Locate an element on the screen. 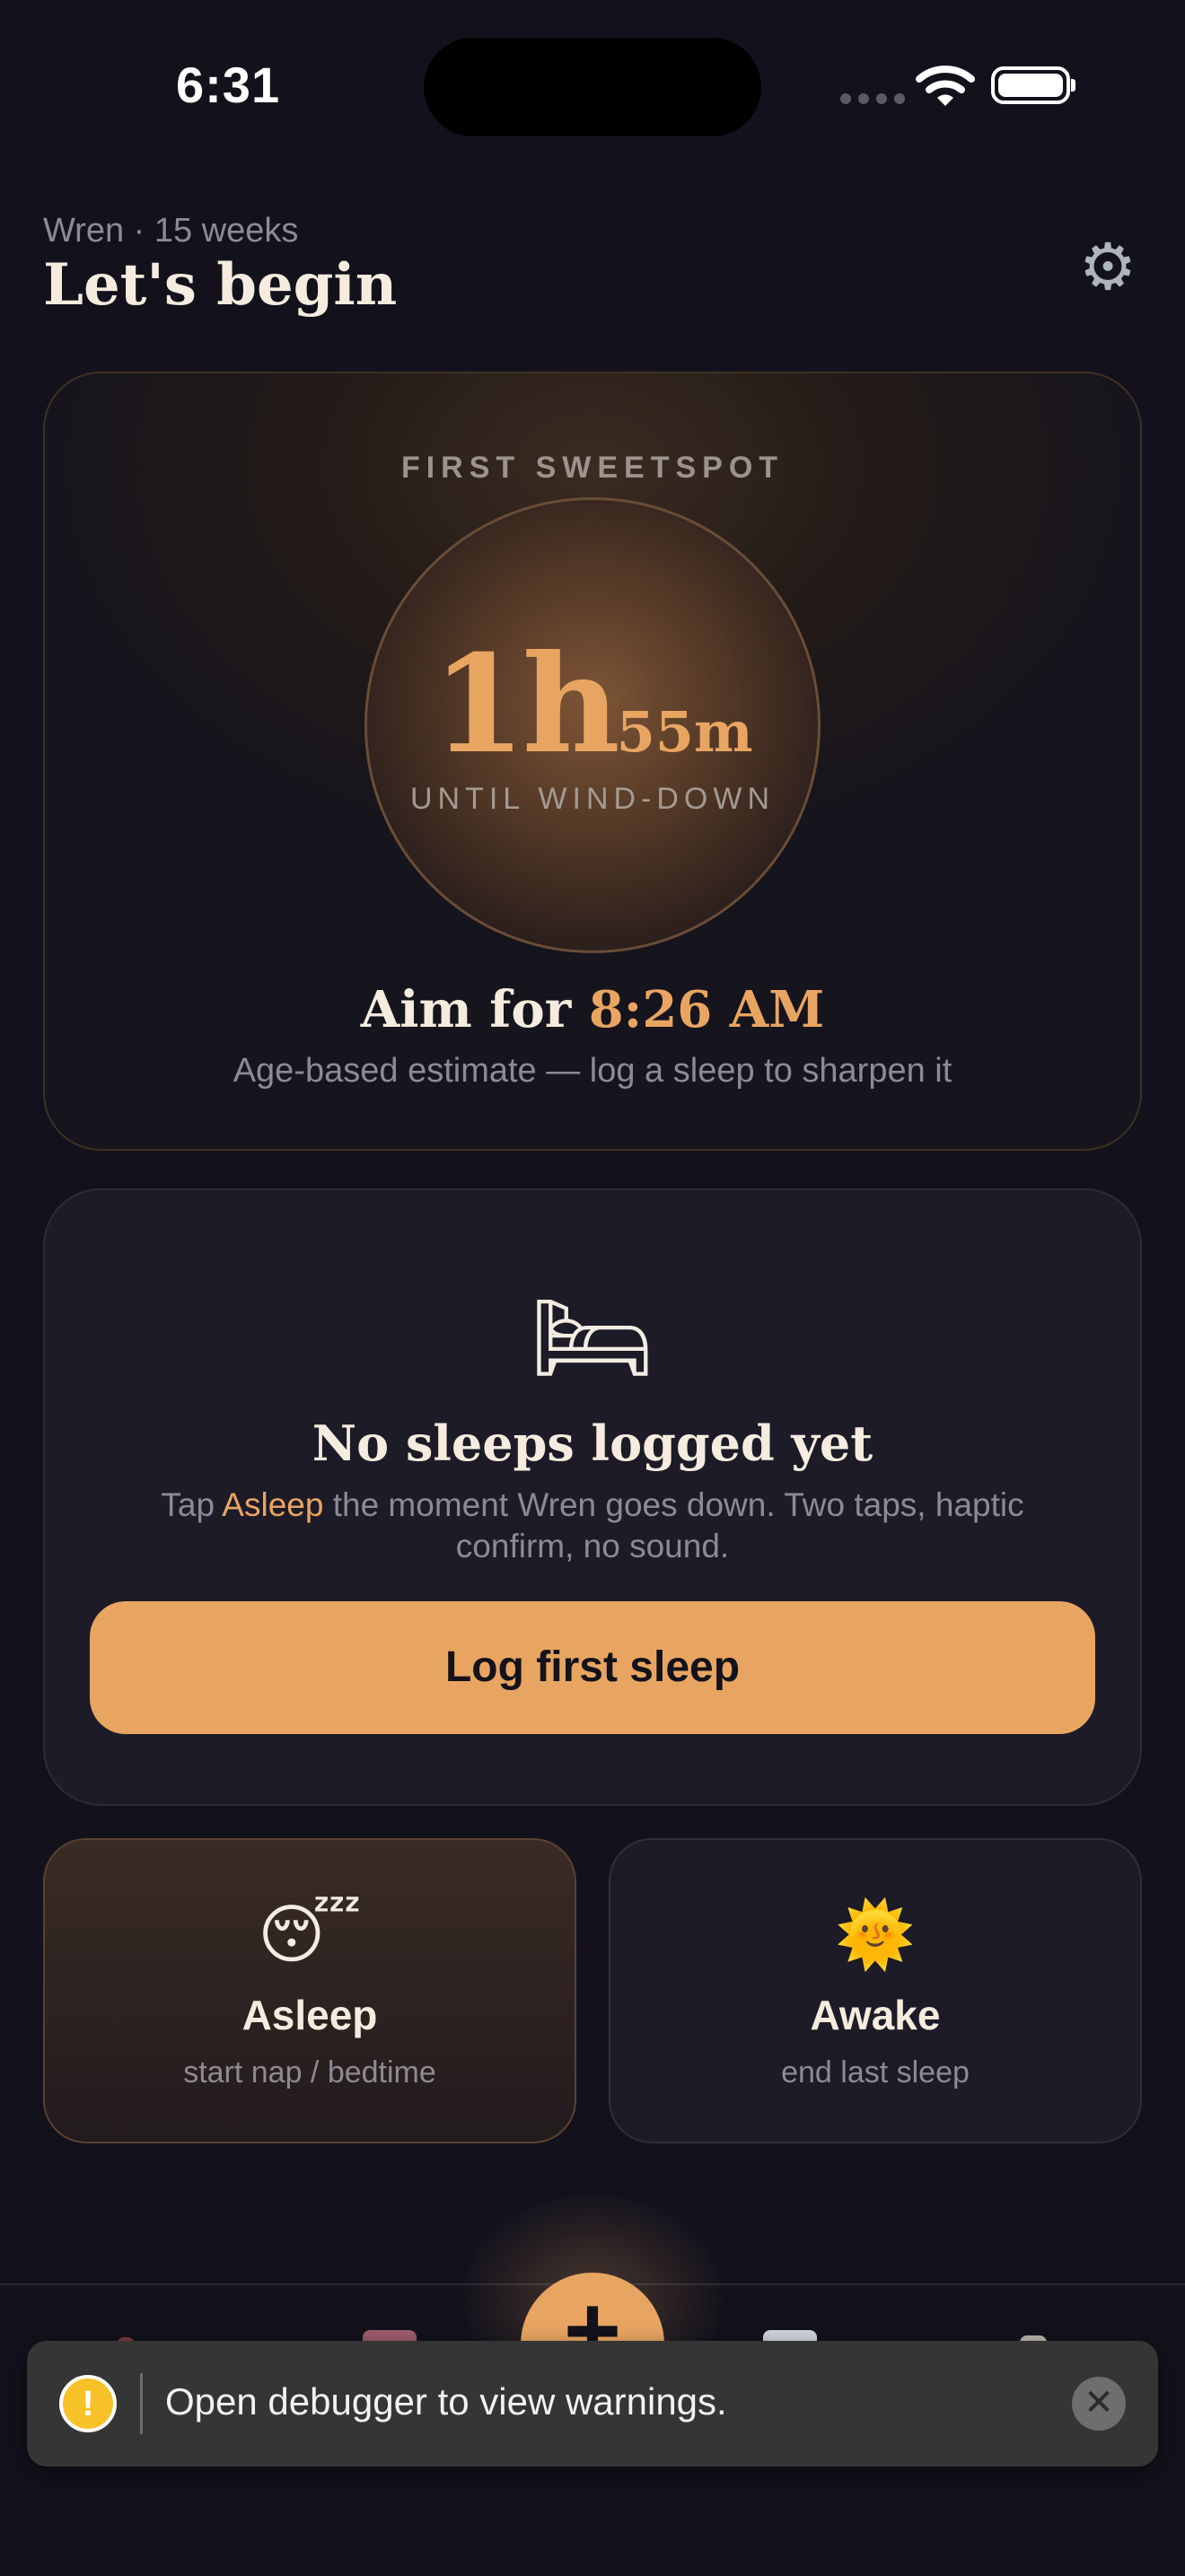 The width and height of the screenshot is (1185, 2576). countdown-hours: 1h is located at coordinates (525, 705).